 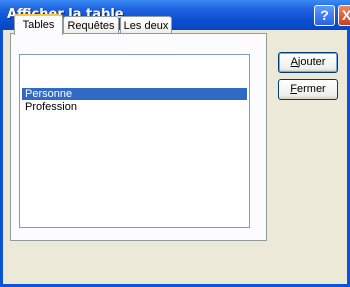 I want to click on tab-label: Tables, so click(x=38, y=25).